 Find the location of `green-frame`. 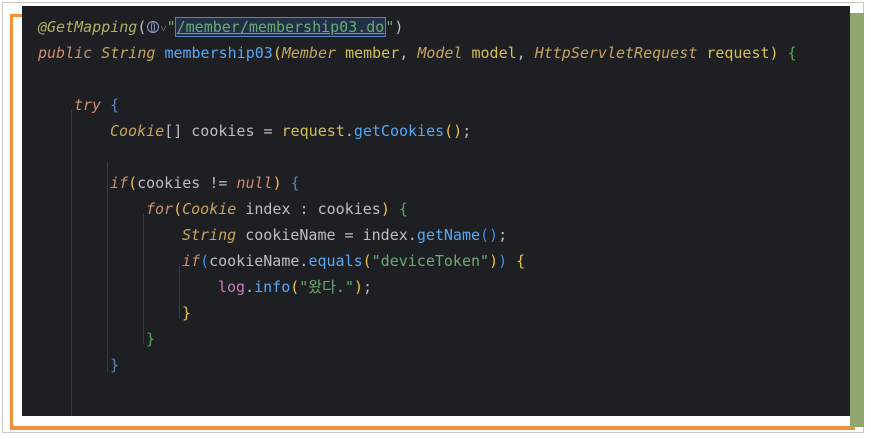

green-frame is located at coordinates (857, 220).